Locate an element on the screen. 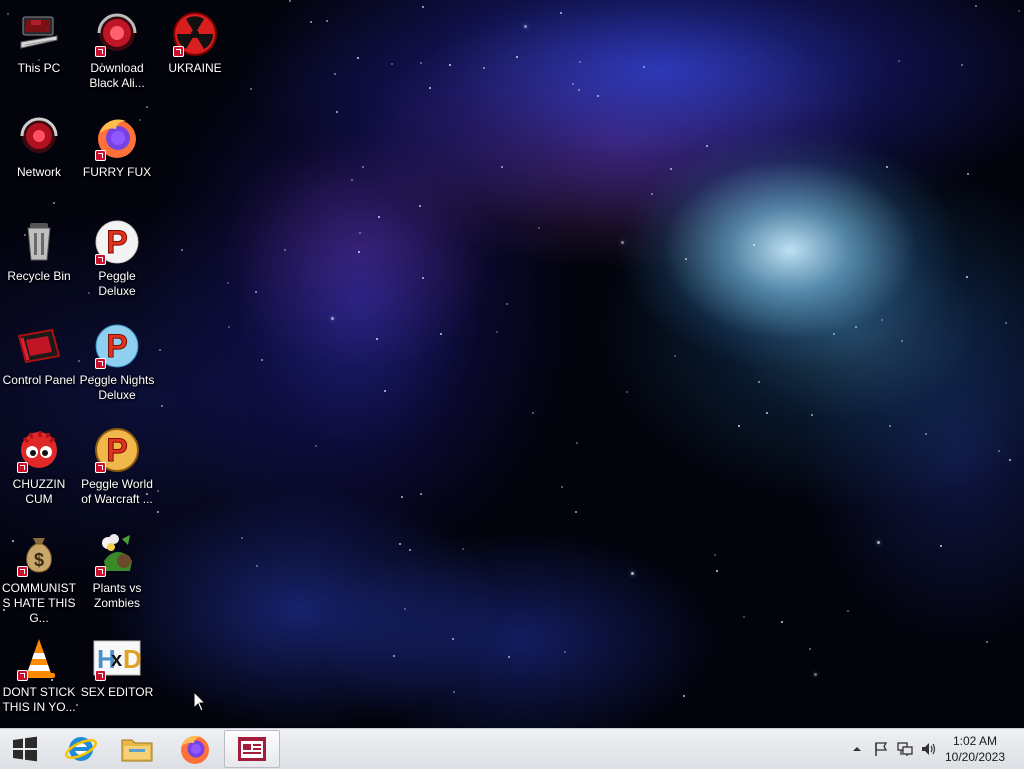 The width and height of the screenshot is (1024, 769). action-center-button is located at coordinates (881, 749).